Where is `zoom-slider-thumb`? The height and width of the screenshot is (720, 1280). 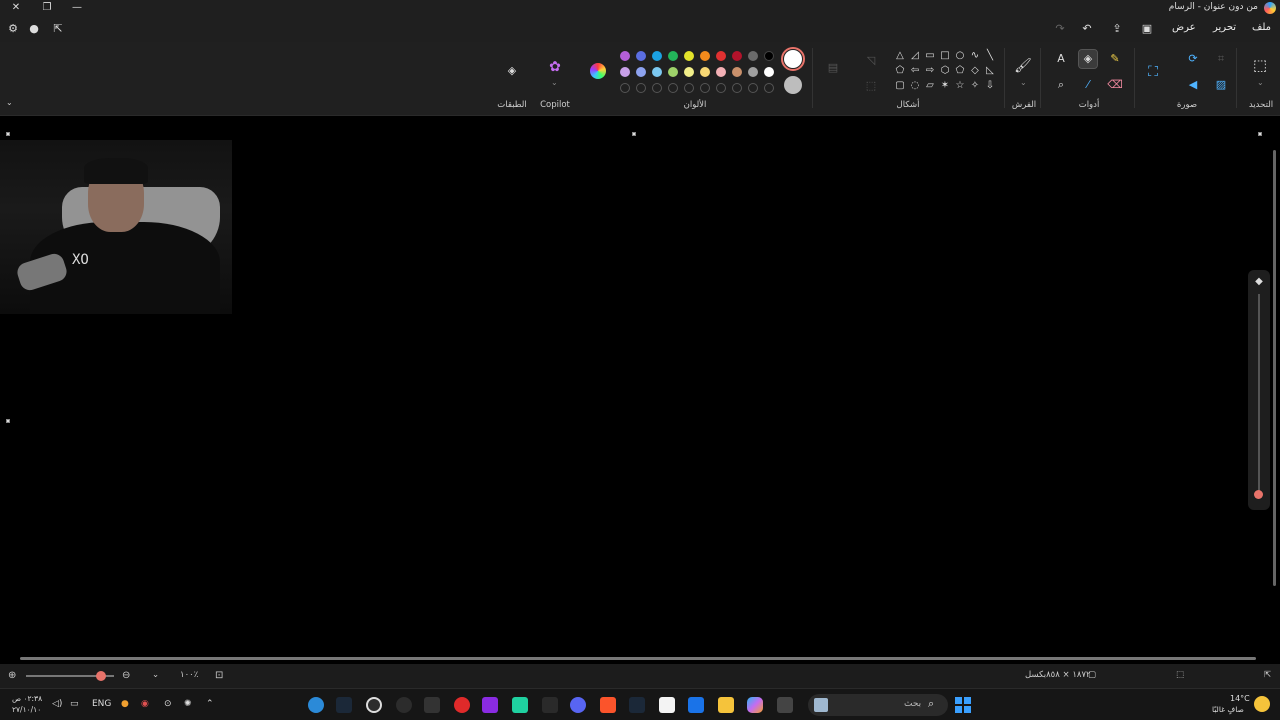 zoom-slider-thumb is located at coordinates (101, 676).